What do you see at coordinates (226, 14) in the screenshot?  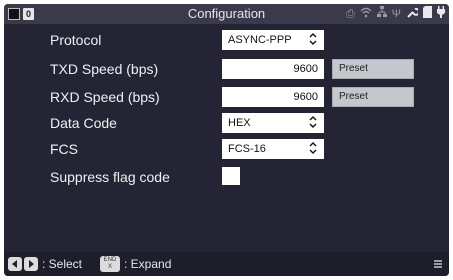 I see `title-bar: 0 Configuration ⎙ Ψ` at bounding box center [226, 14].